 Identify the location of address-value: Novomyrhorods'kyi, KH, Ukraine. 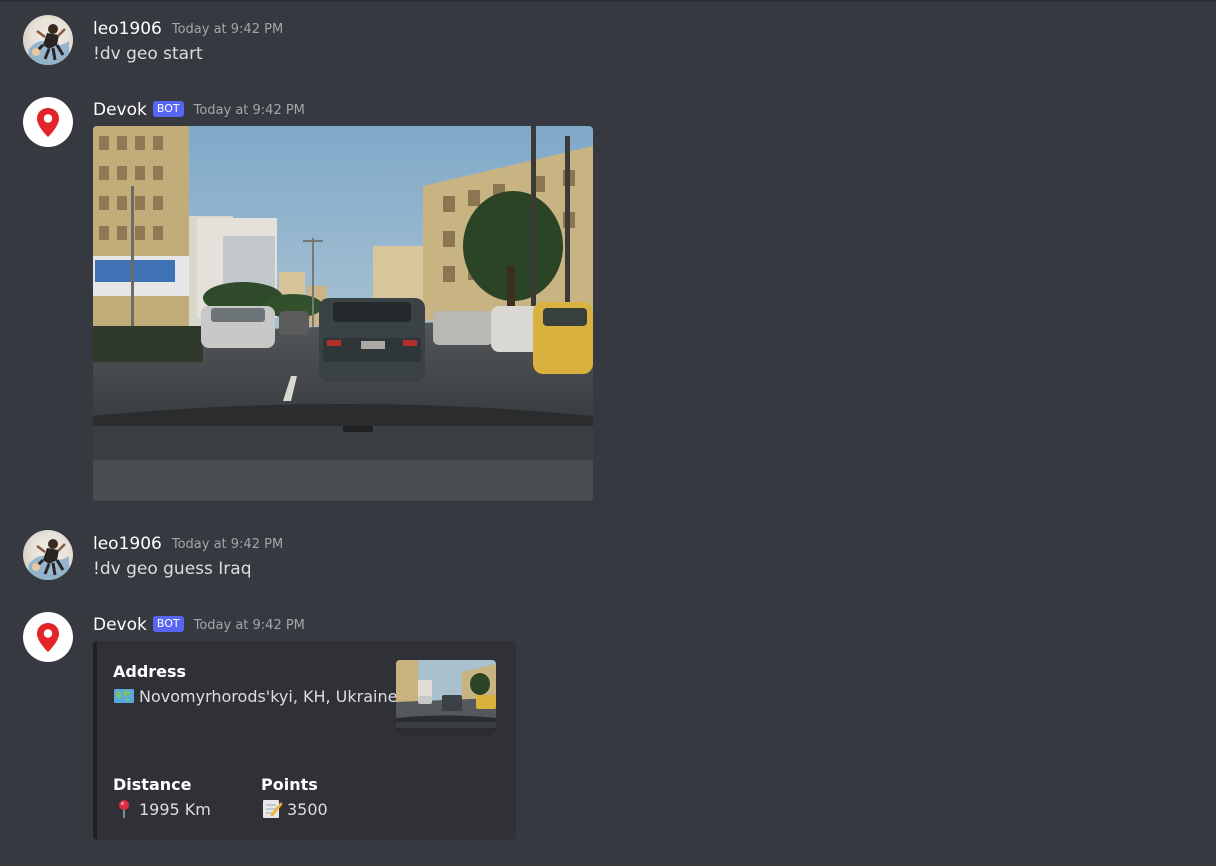
(268, 696).